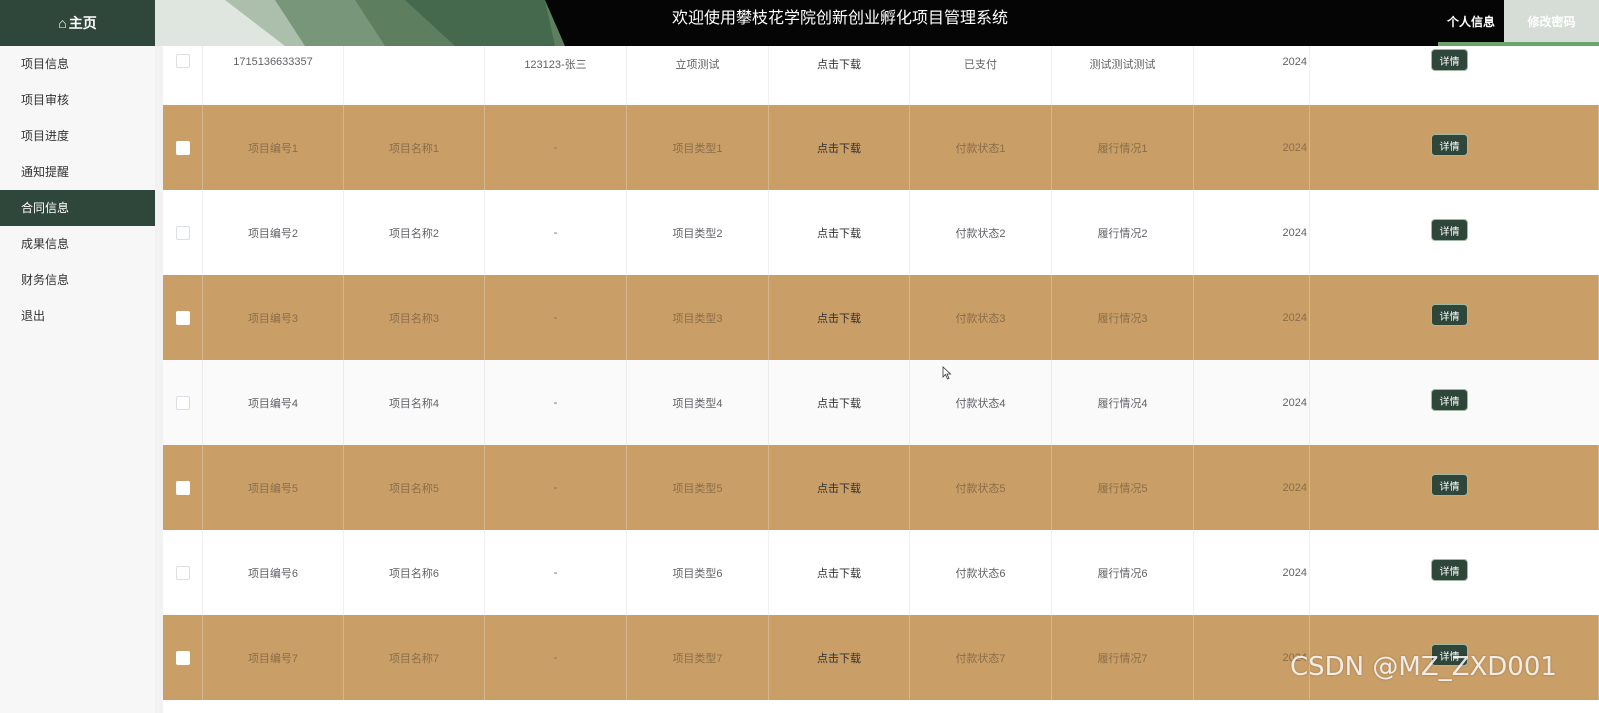  I want to click on cell-project-no: 1715136633357, so click(273, 75).